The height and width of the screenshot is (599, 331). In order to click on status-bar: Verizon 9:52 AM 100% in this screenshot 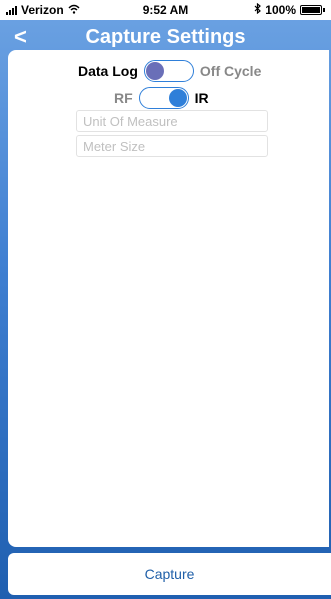, I will do `click(165, 10)`.